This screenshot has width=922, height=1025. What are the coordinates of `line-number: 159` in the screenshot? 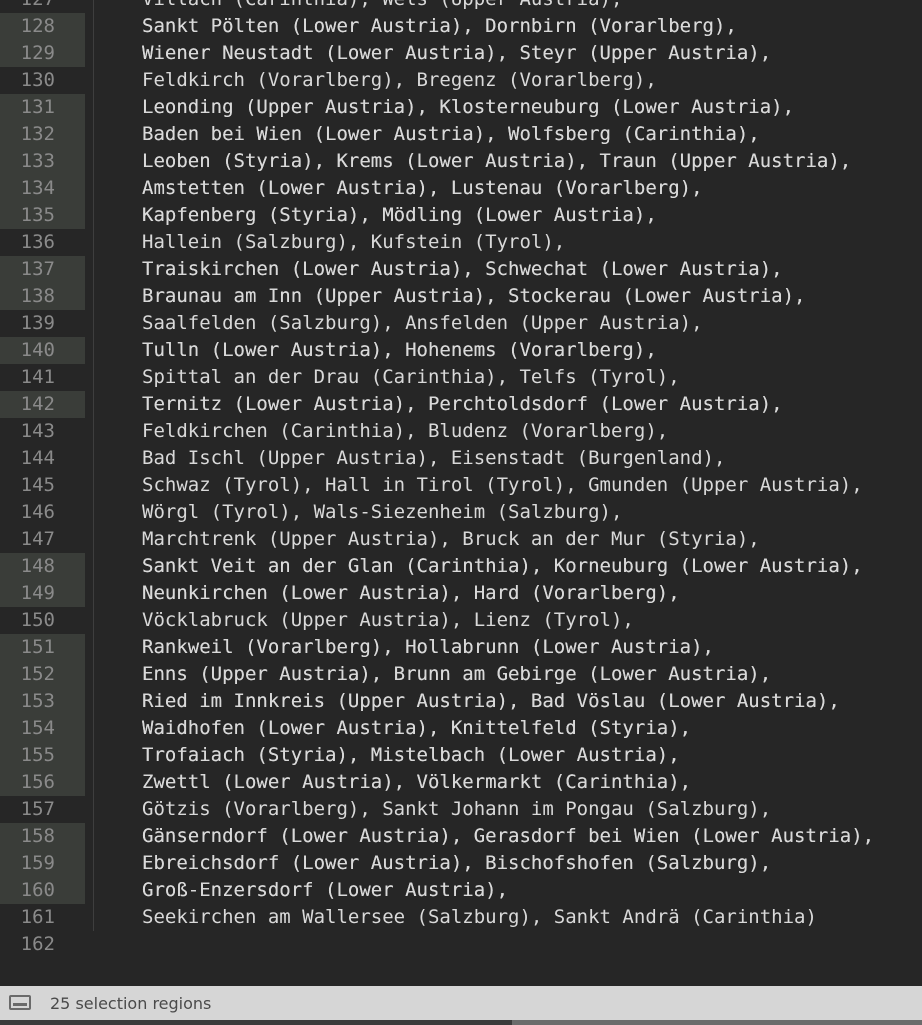 It's located at (42, 863).